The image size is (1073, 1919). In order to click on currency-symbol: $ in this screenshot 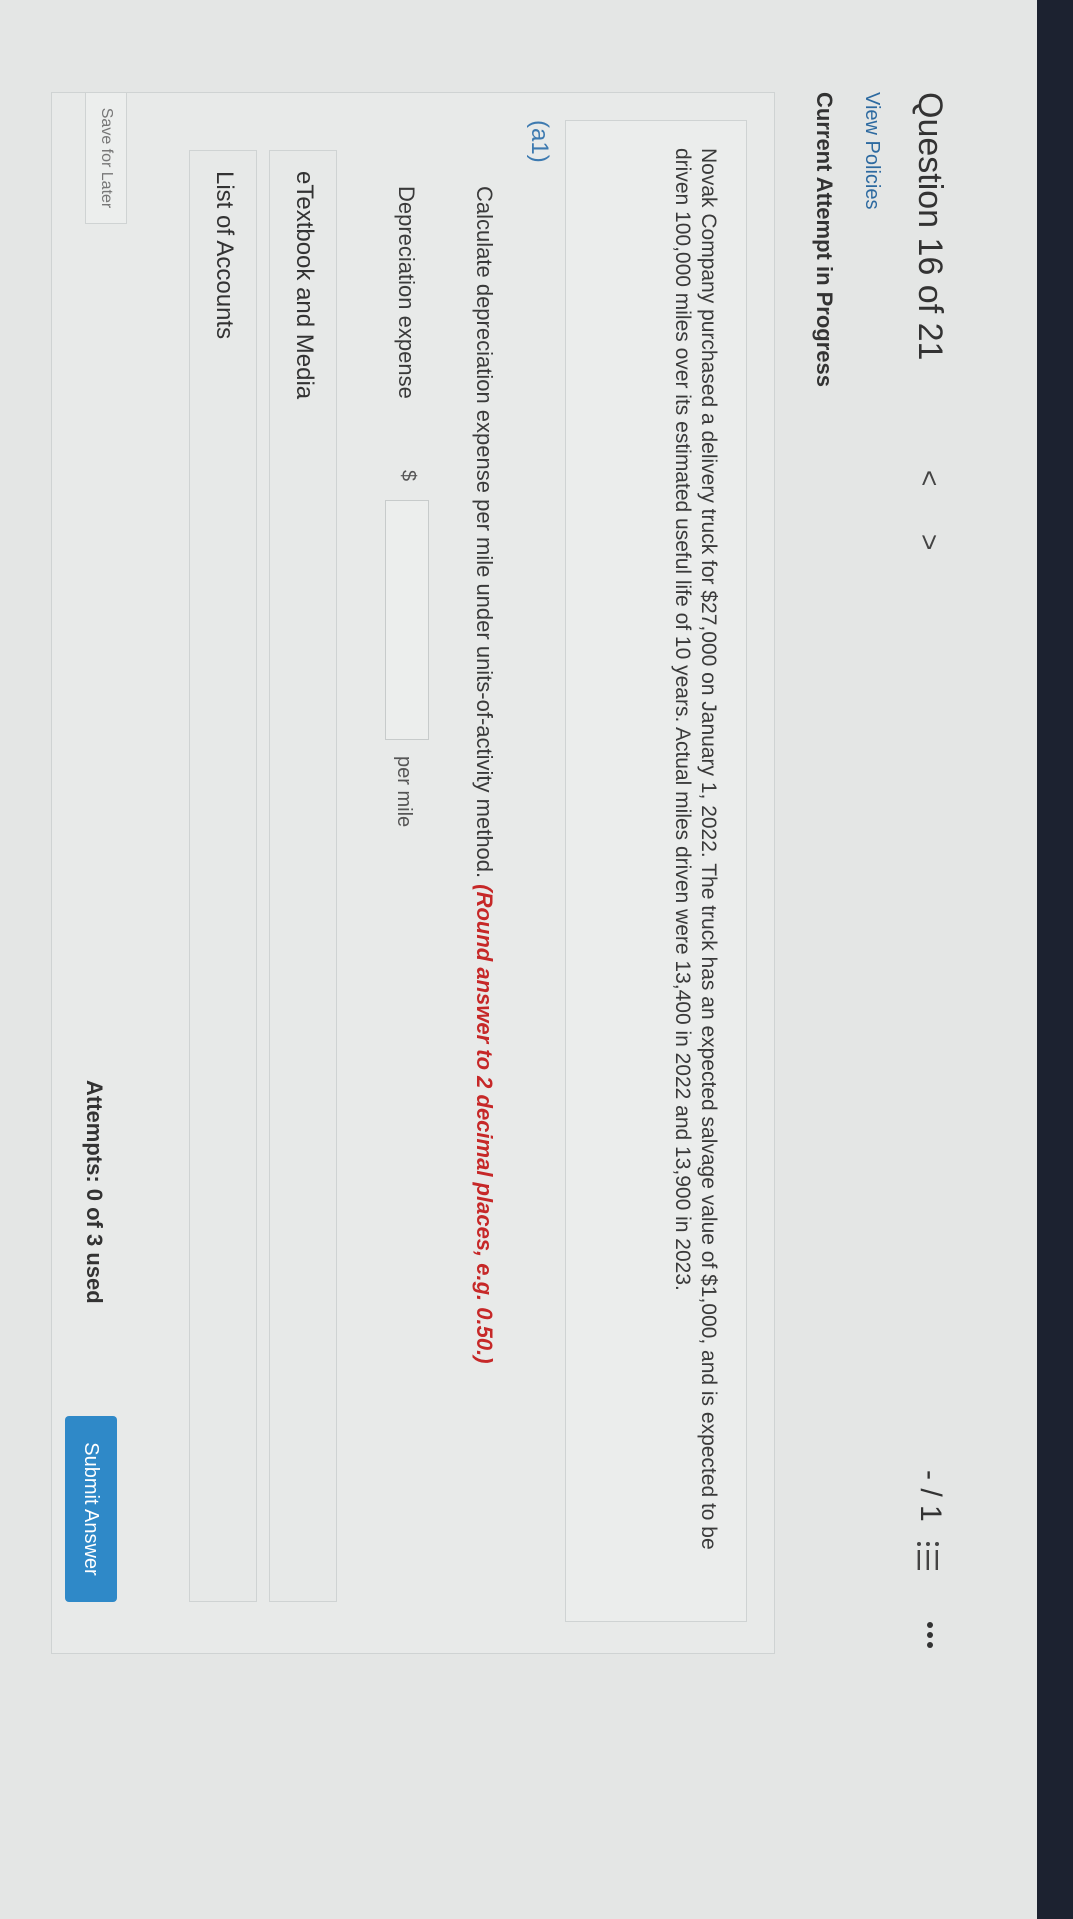, I will do `click(408, 476)`.